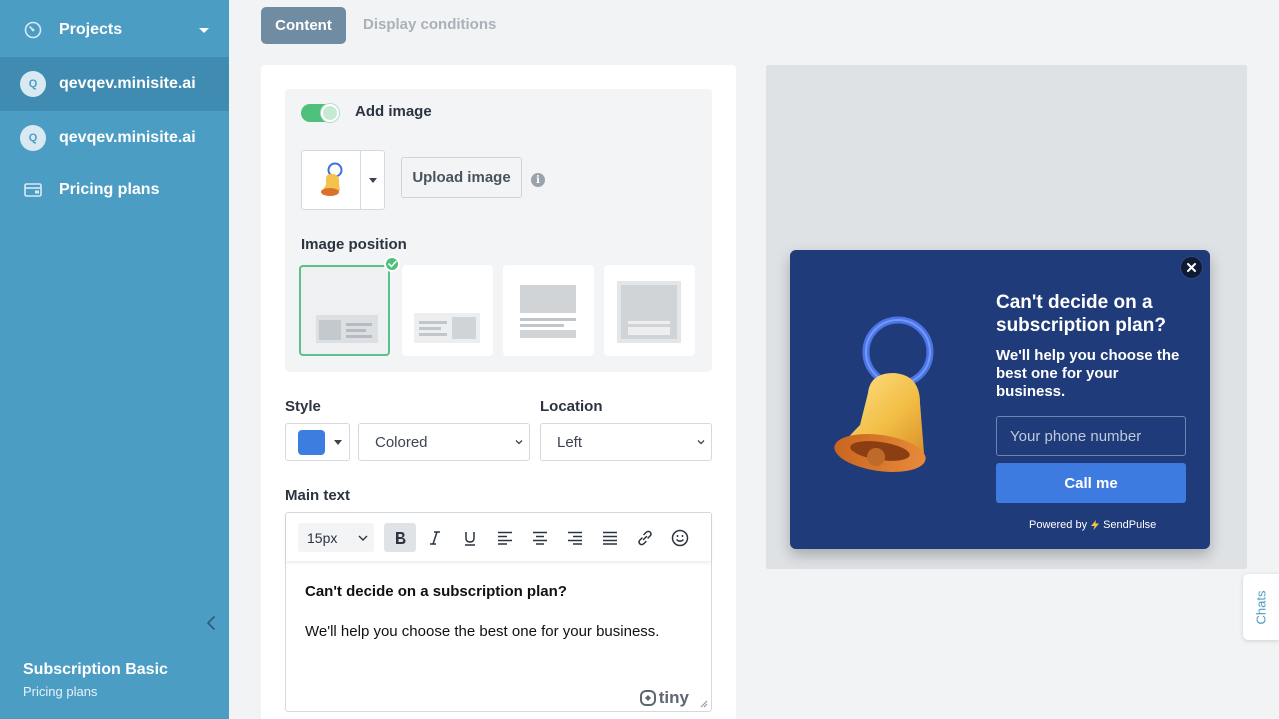 The image size is (1279, 719). I want to click on check-icon, so click(392, 264).